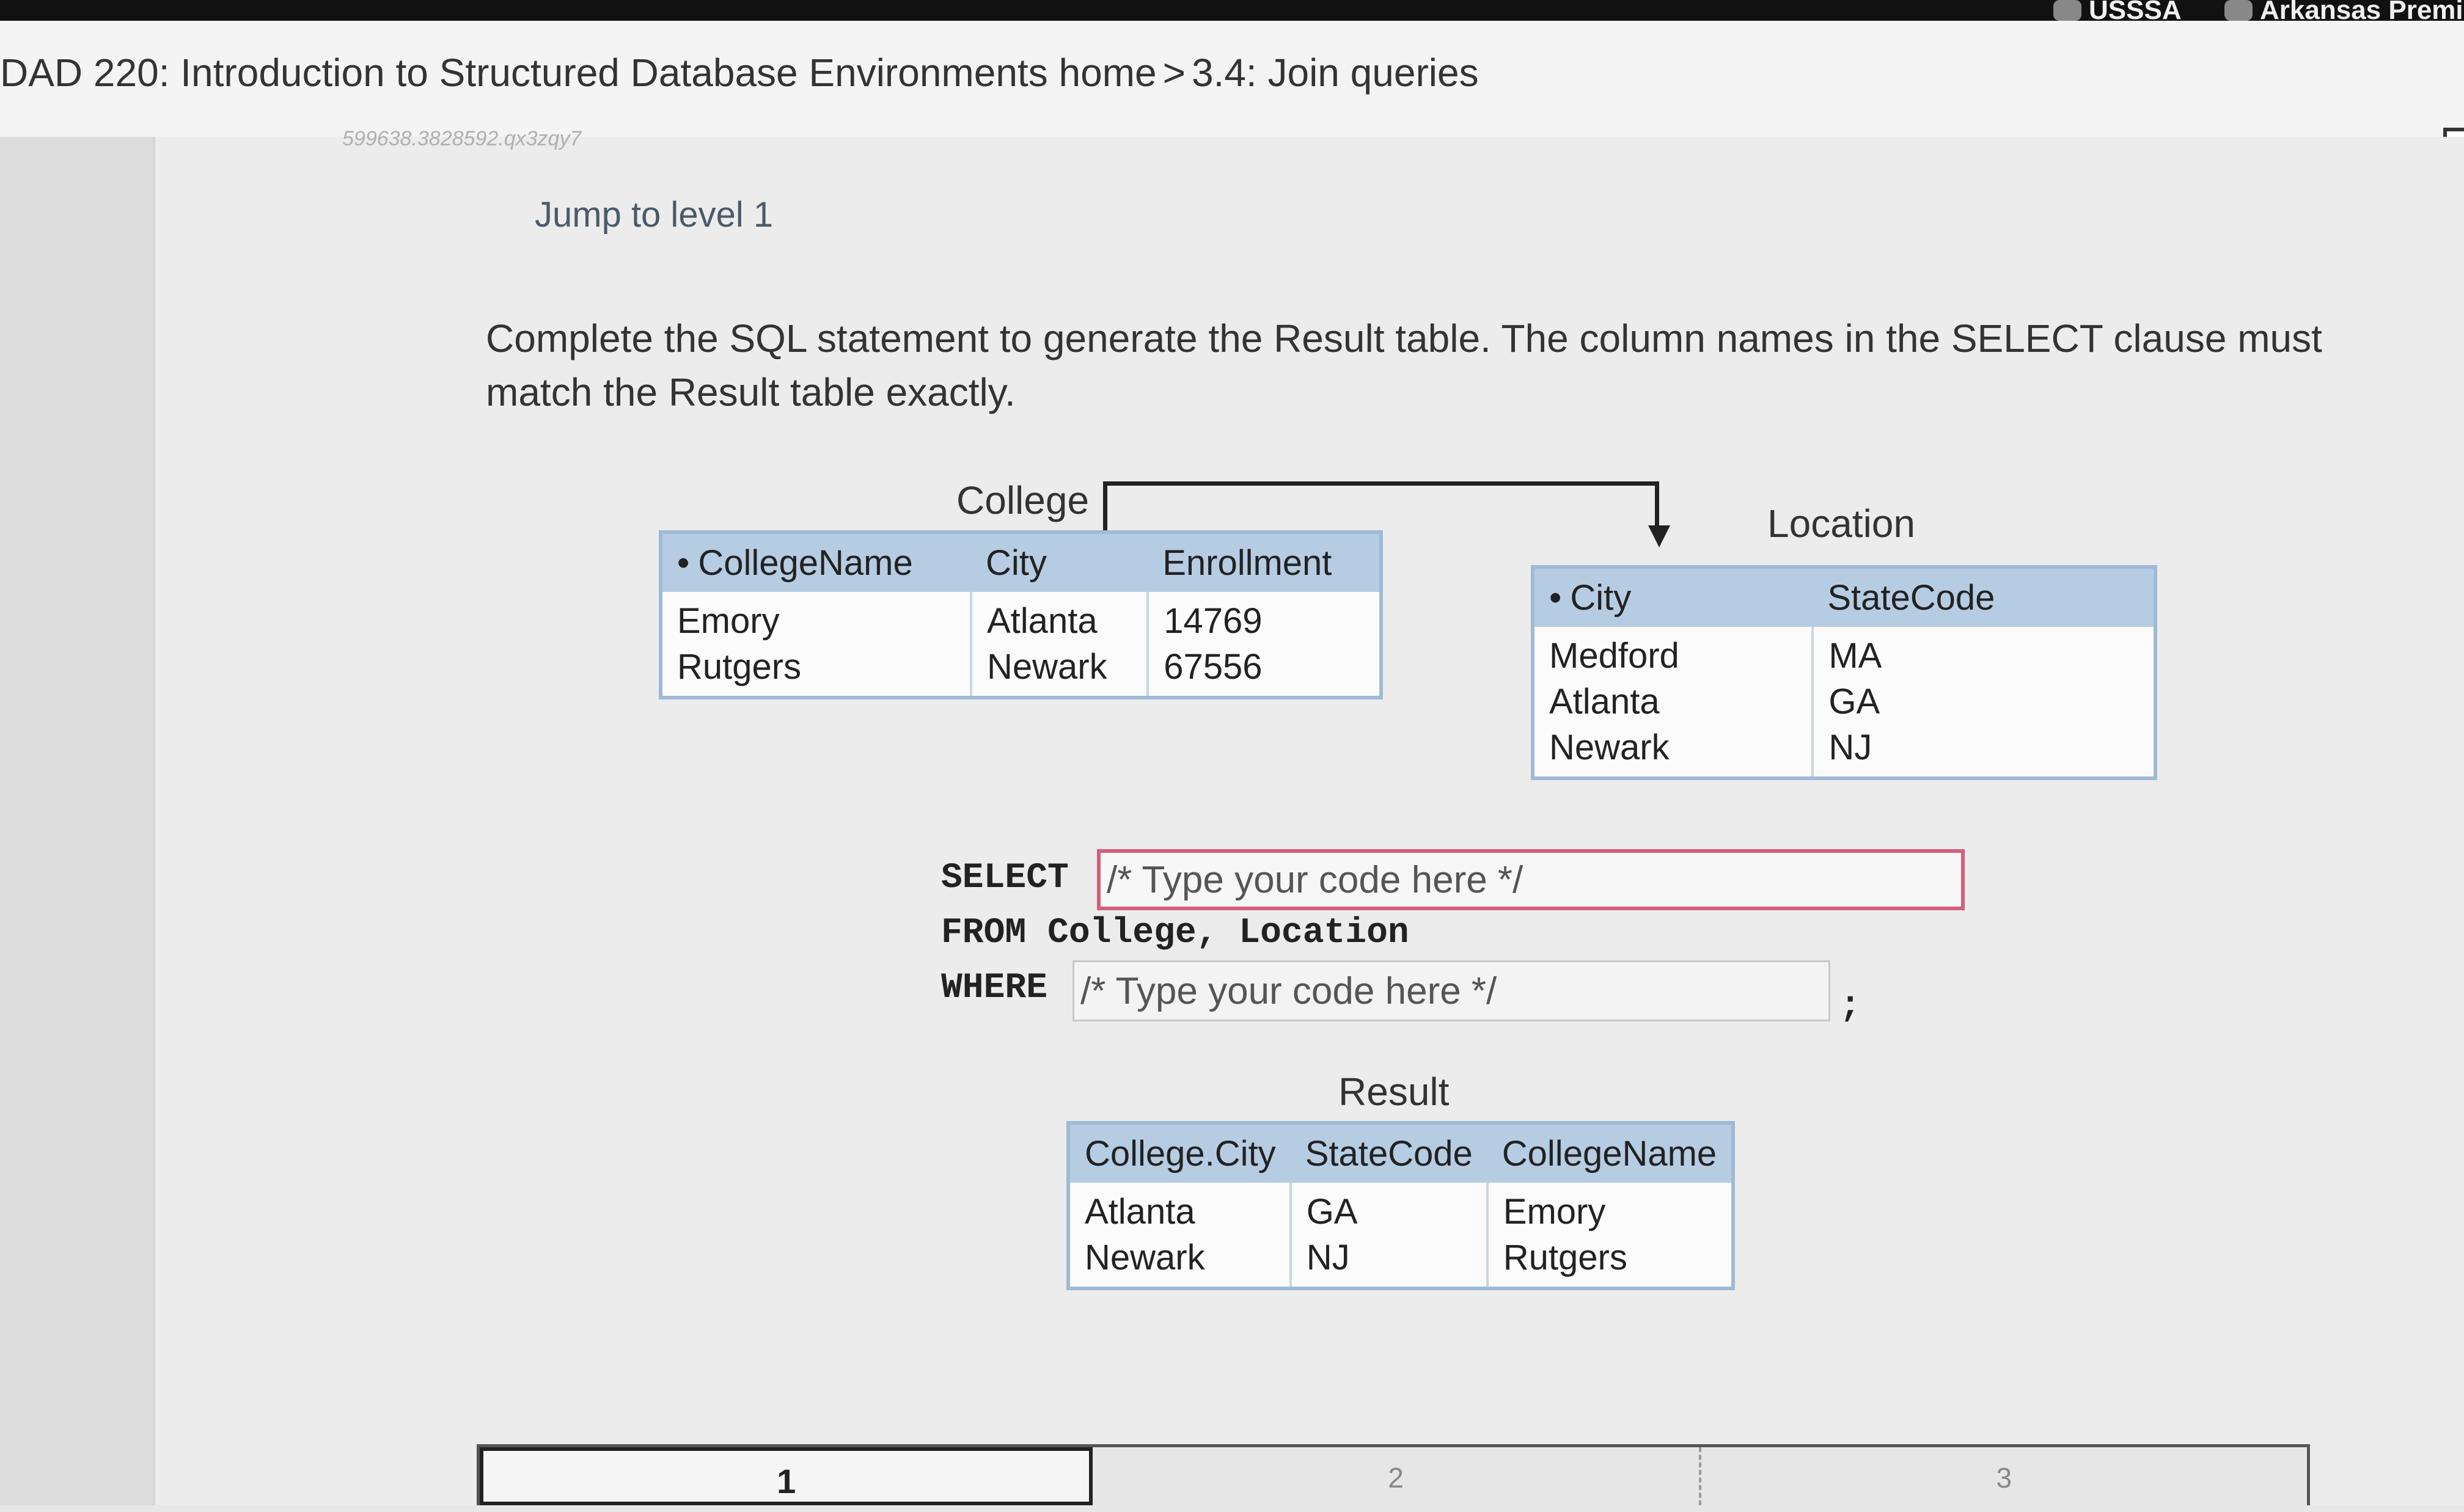  Describe the element at coordinates (1673, 597) in the screenshot. I see `location-col-city: City` at that location.